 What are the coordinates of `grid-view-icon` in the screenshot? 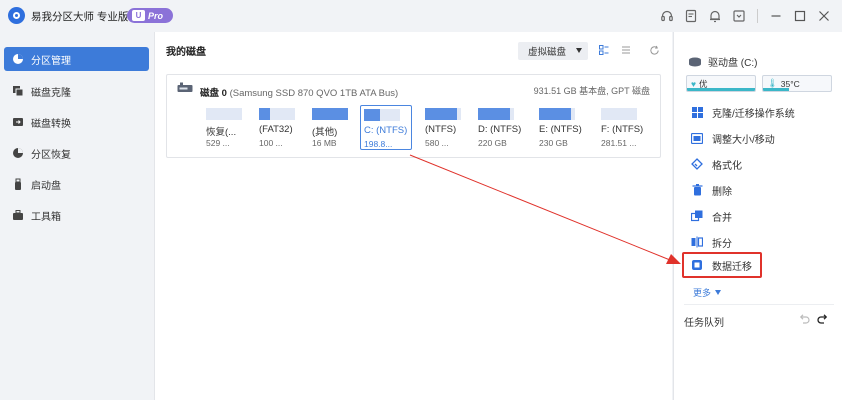 It's located at (604, 50).